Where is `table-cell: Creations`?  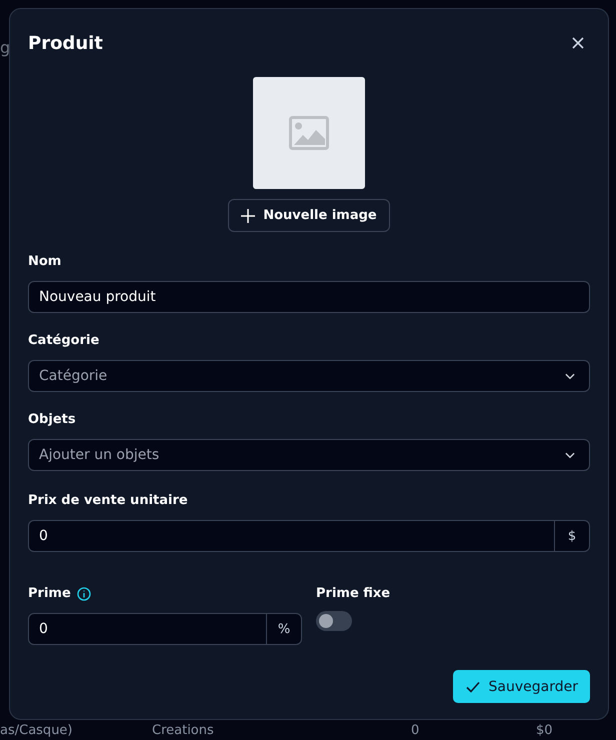 table-cell: Creations is located at coordinates (183, 730).